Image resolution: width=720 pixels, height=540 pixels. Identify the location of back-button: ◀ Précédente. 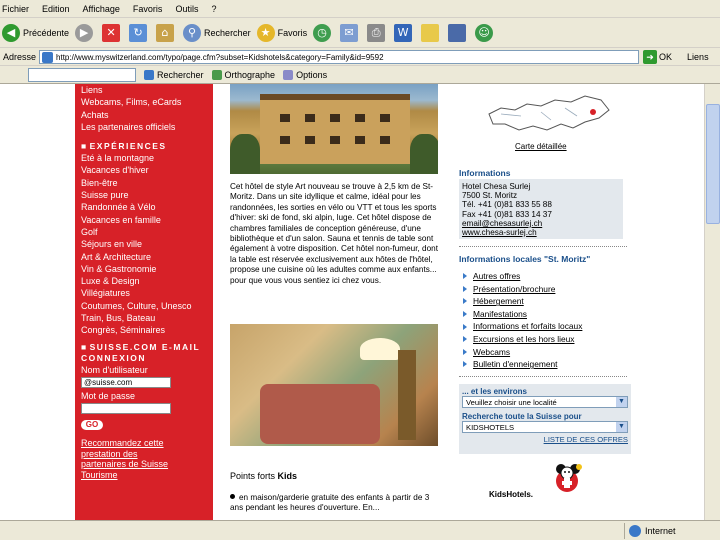
(36, 32).